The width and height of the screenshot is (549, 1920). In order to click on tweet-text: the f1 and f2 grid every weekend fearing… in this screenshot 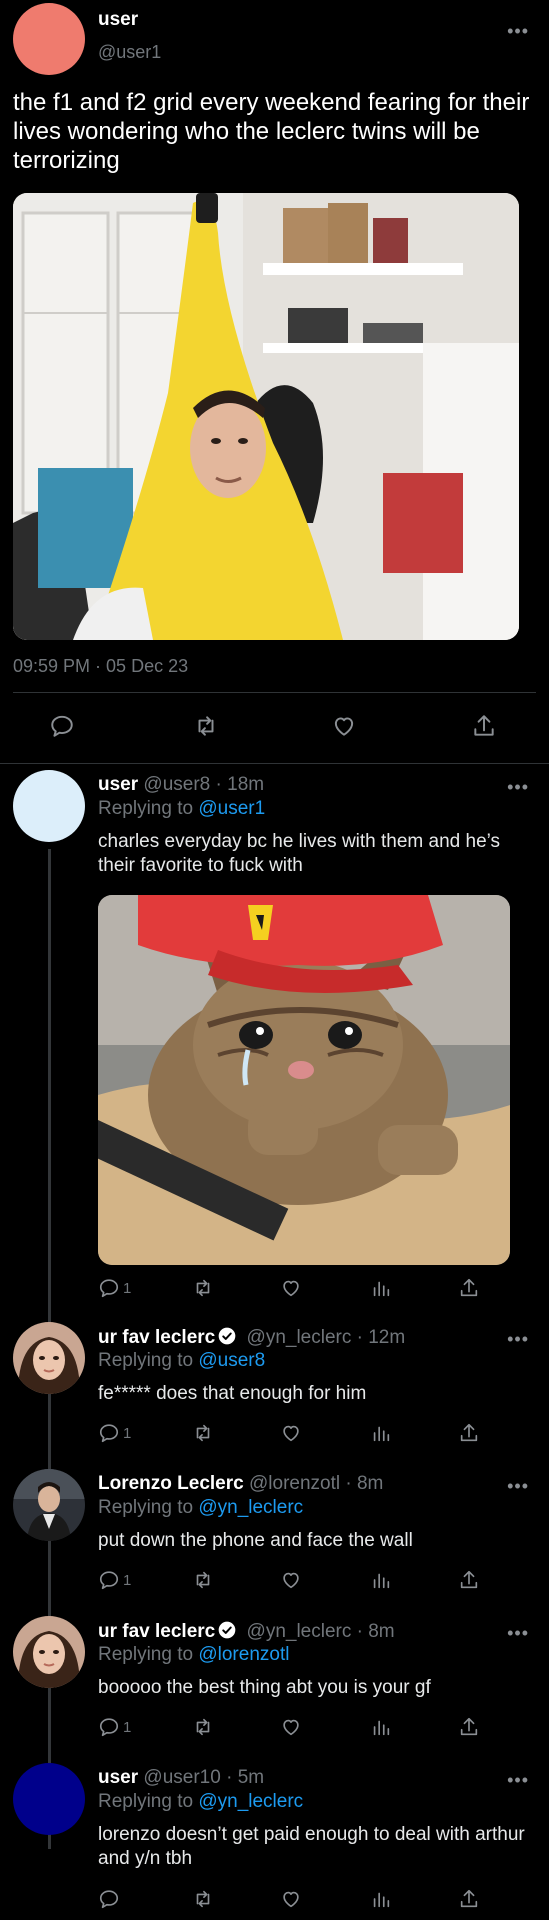, I will do `click(271, 131)`.